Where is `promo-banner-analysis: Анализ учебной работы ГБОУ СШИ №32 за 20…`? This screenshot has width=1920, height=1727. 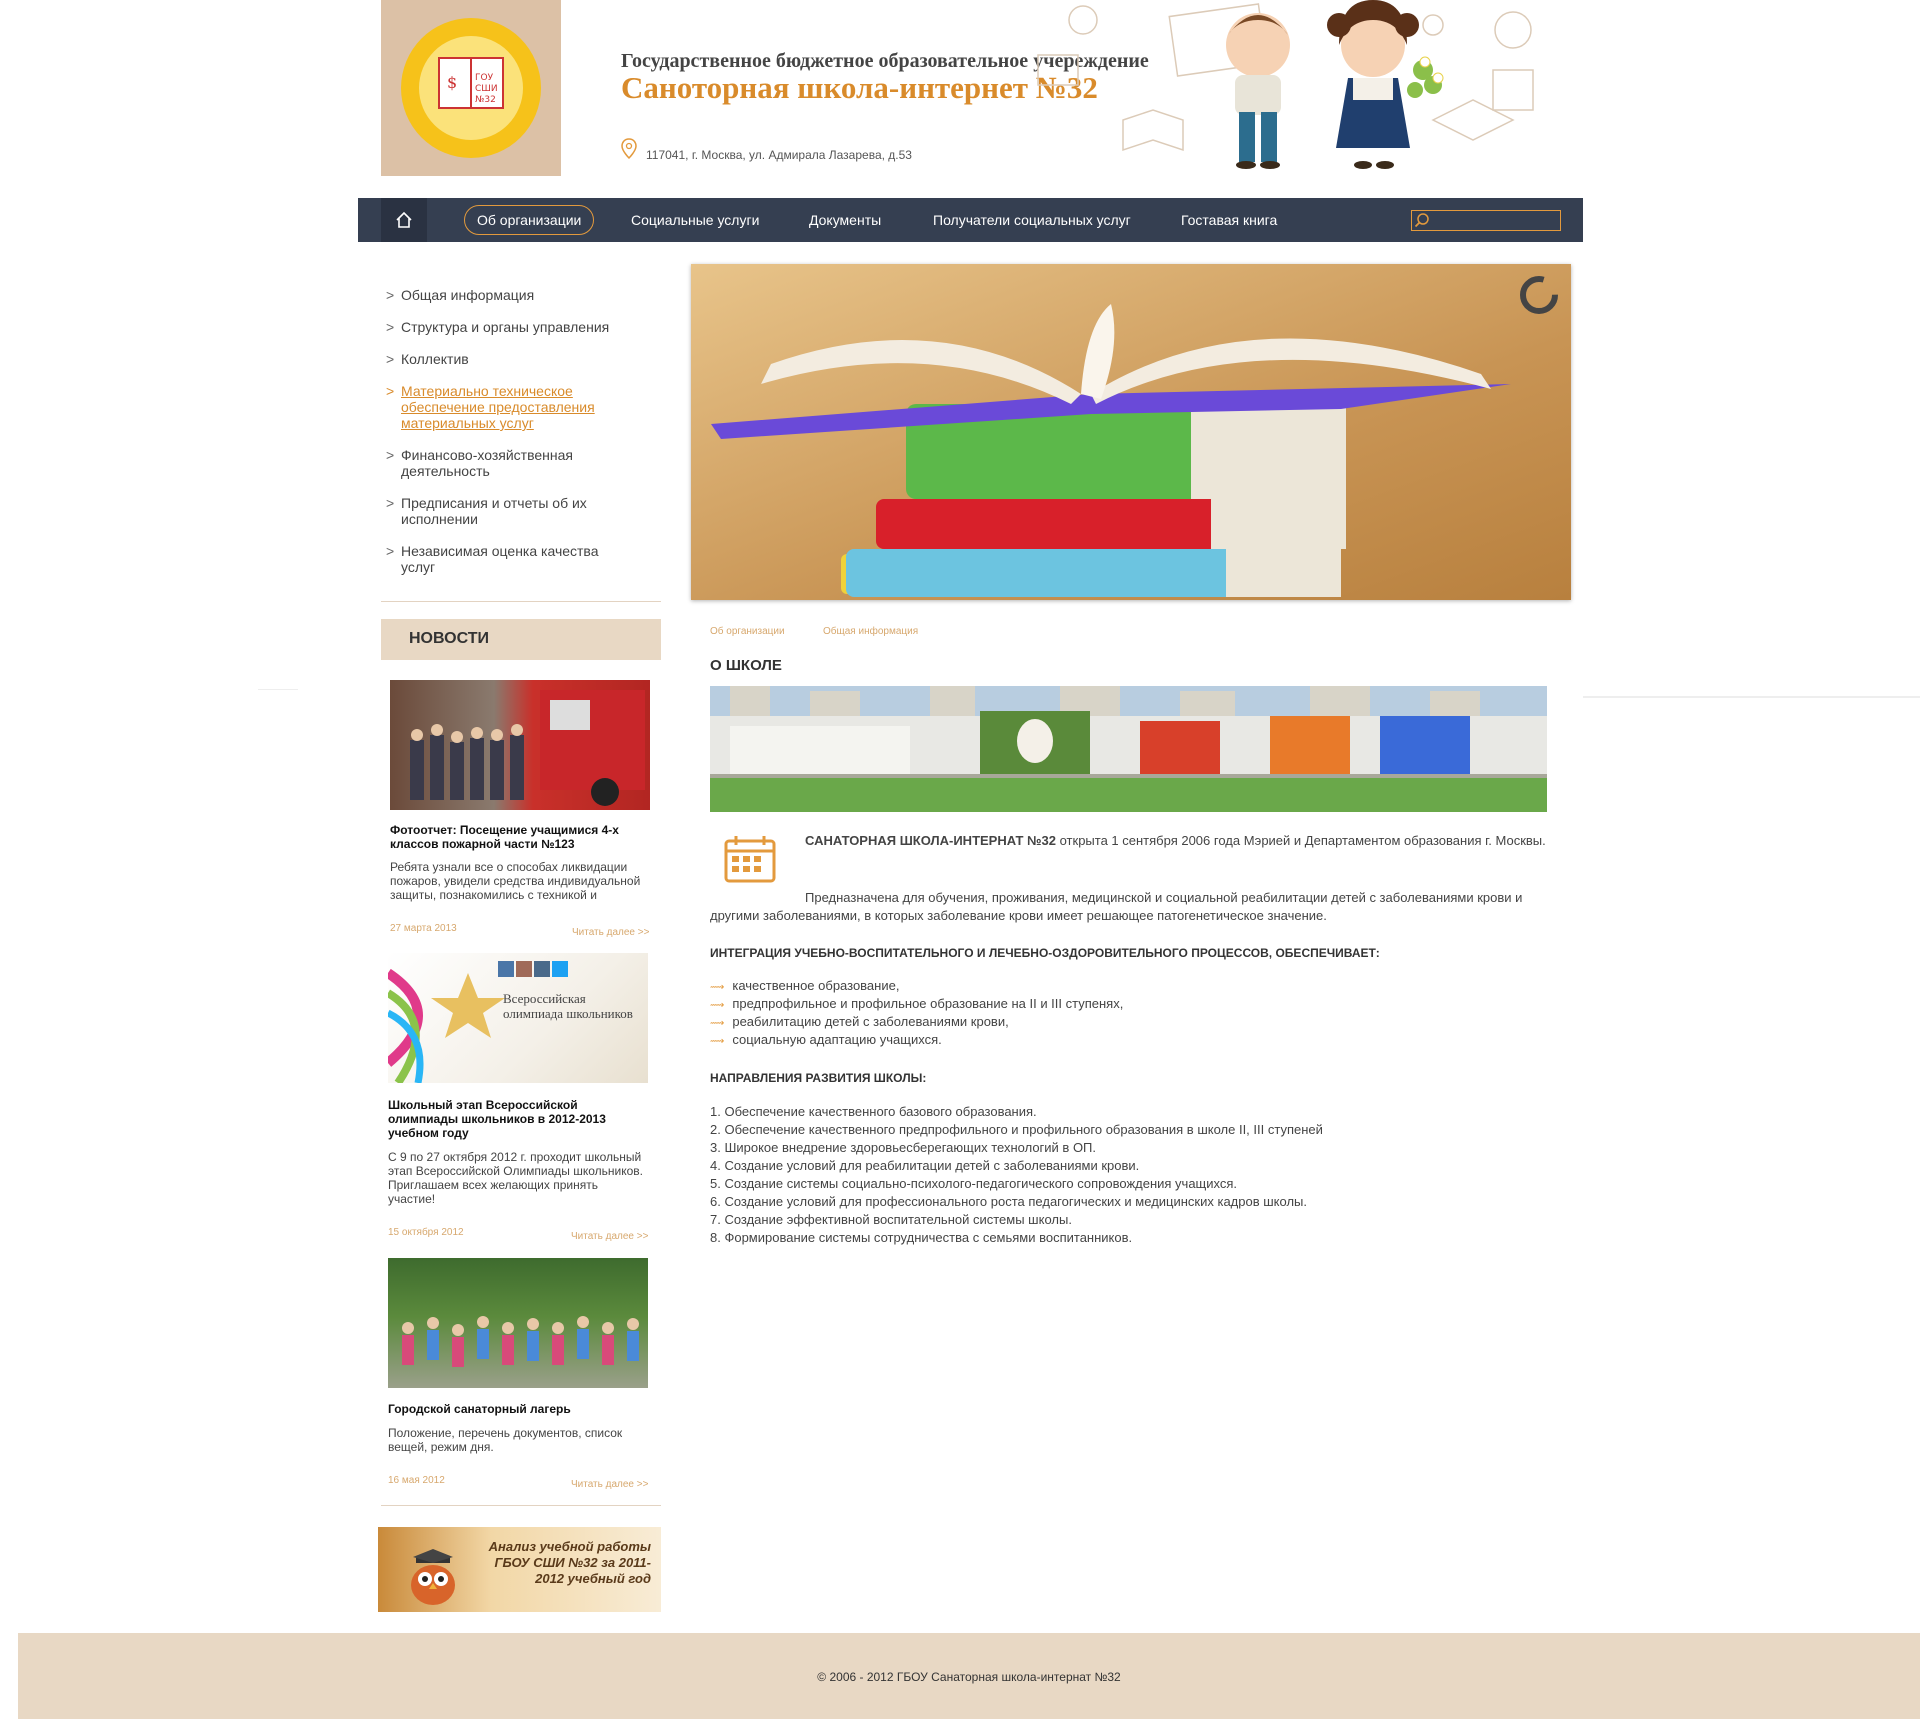 promo-banner-analysis: Анализ учебной работы ГБОУ СШИ №32 за 20… is located at coordinates (519, 1569).